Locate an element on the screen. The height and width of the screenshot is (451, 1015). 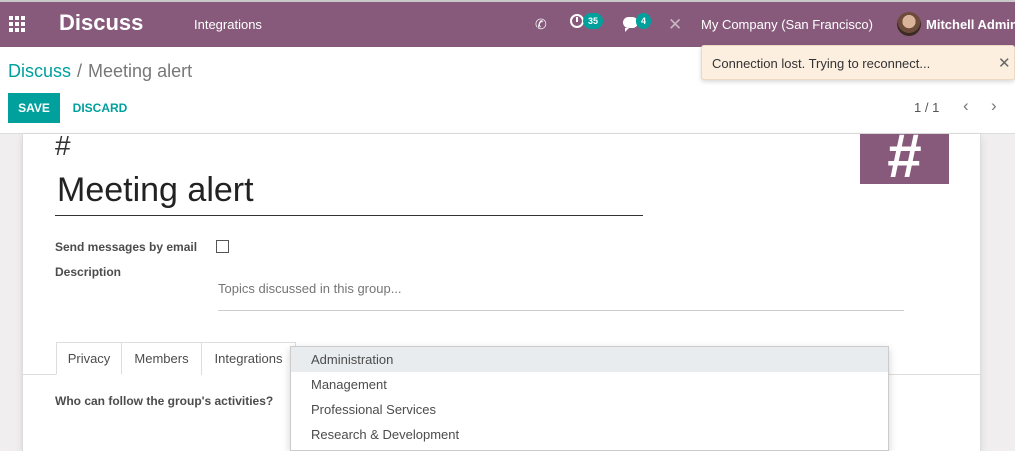
send-email-label: Send messages by email is located at coordinates (126, 247).